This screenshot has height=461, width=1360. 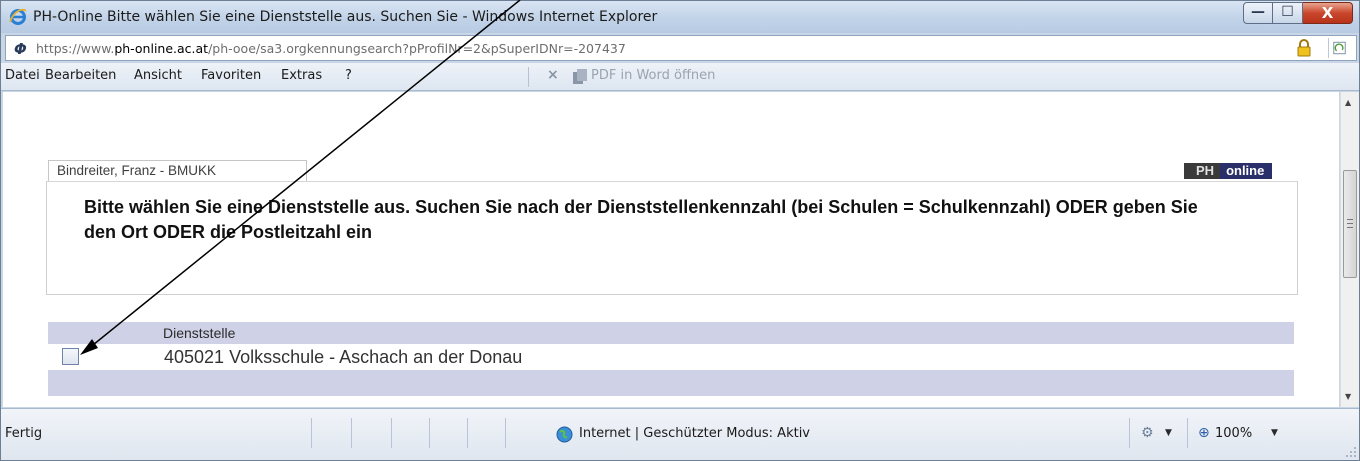 What do you see at coordinates (1202, 171) in the screenshot?
I see `logo-ph: PH` at bounding box center [1202, 171].